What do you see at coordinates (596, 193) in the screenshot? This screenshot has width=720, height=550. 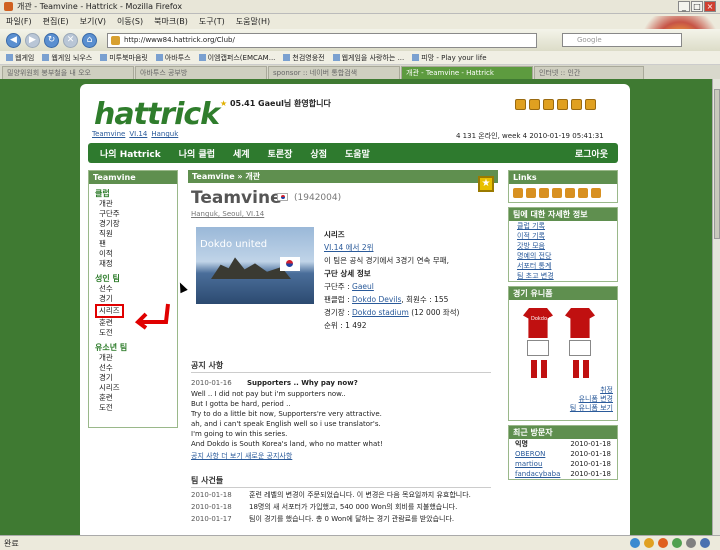 I see `gear-icon` at bounding box center [596, 193].